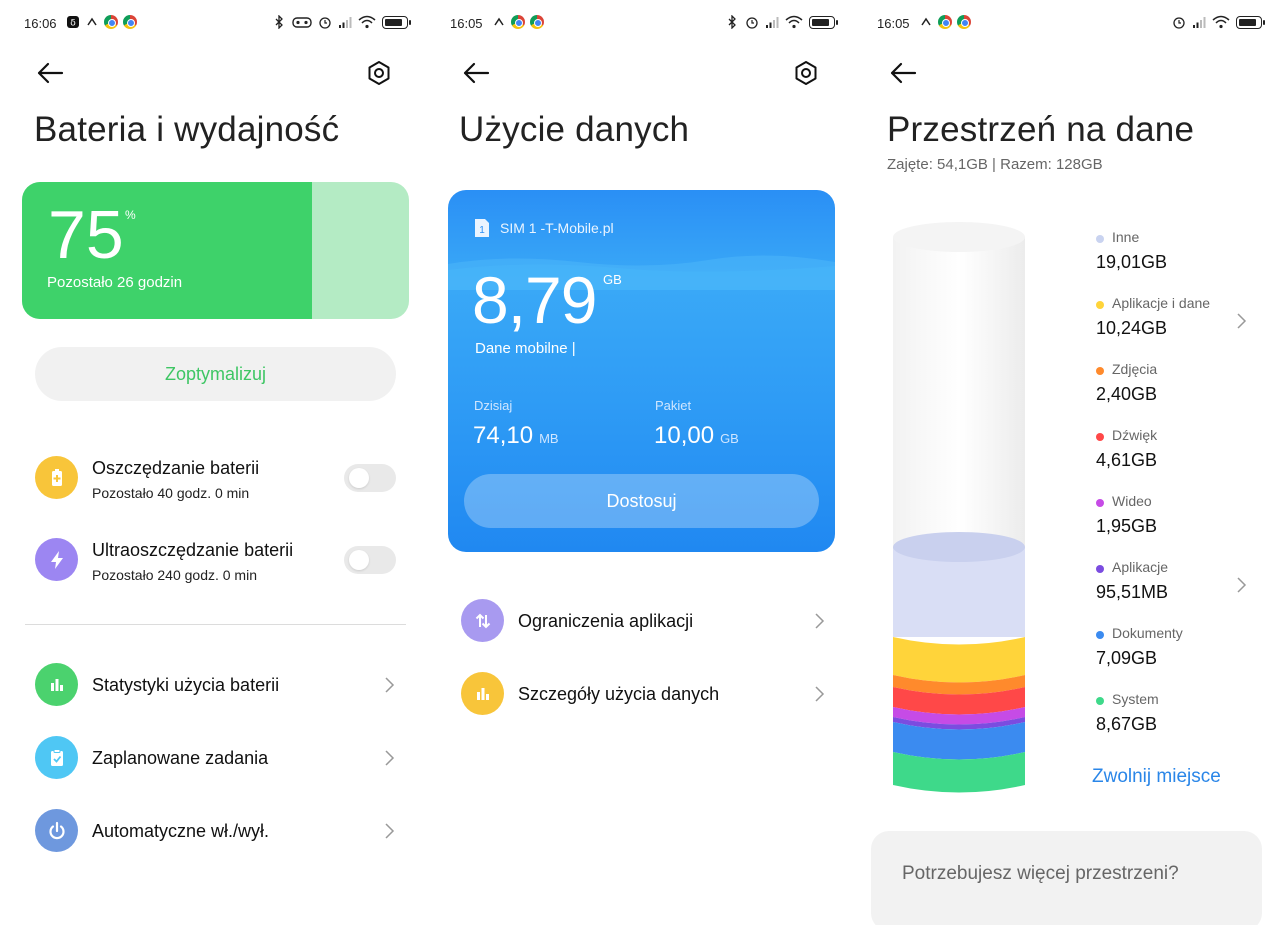 This screenshot has height=925, width=1280. I want to click on legend-item-audio: Dźwięk 4,61GB, so click(1176, 447).